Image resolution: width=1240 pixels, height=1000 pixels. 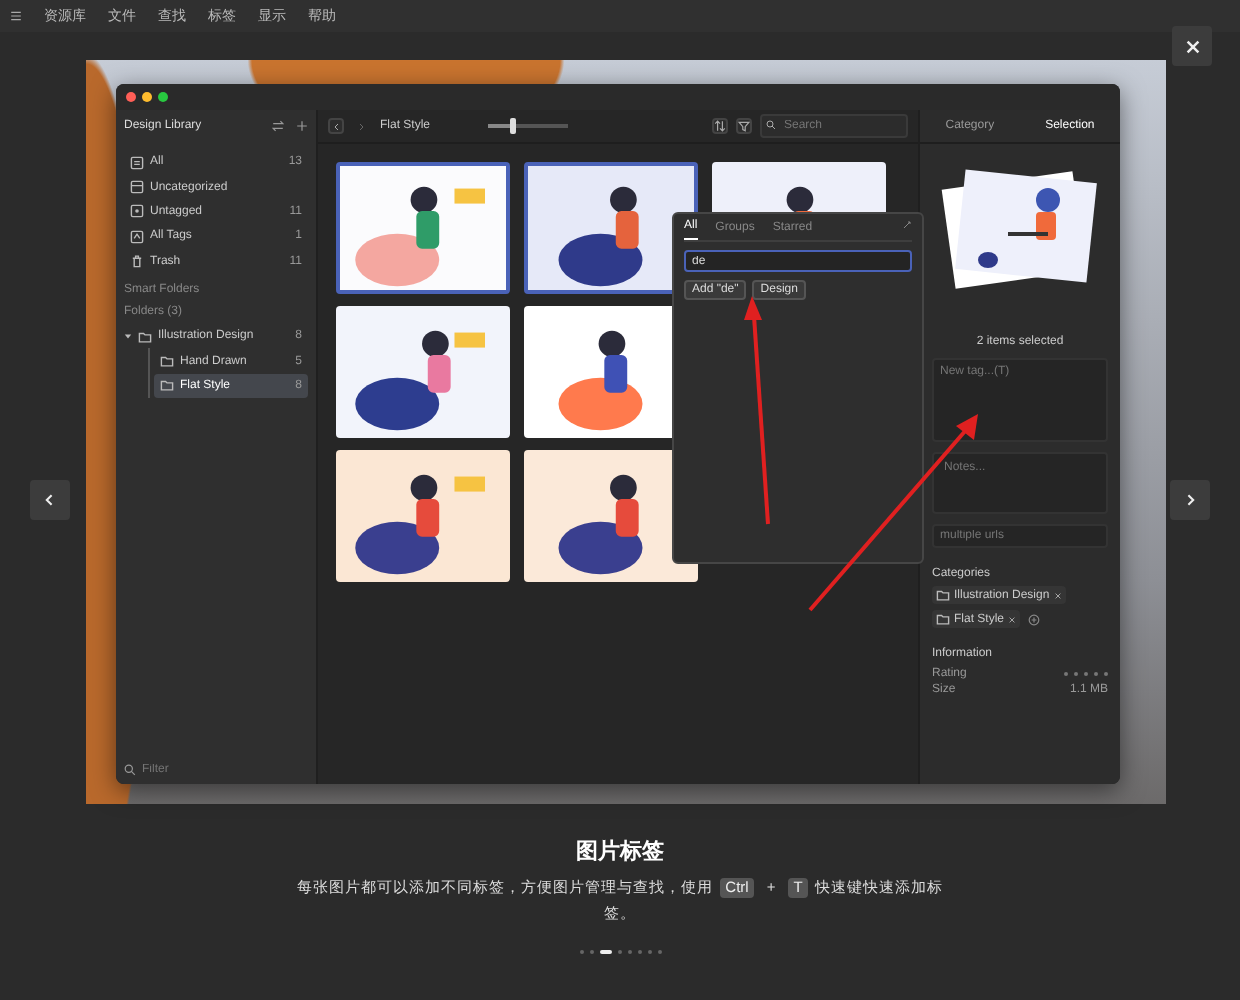 I want to click on box-icon, so click(x=137, y=187).